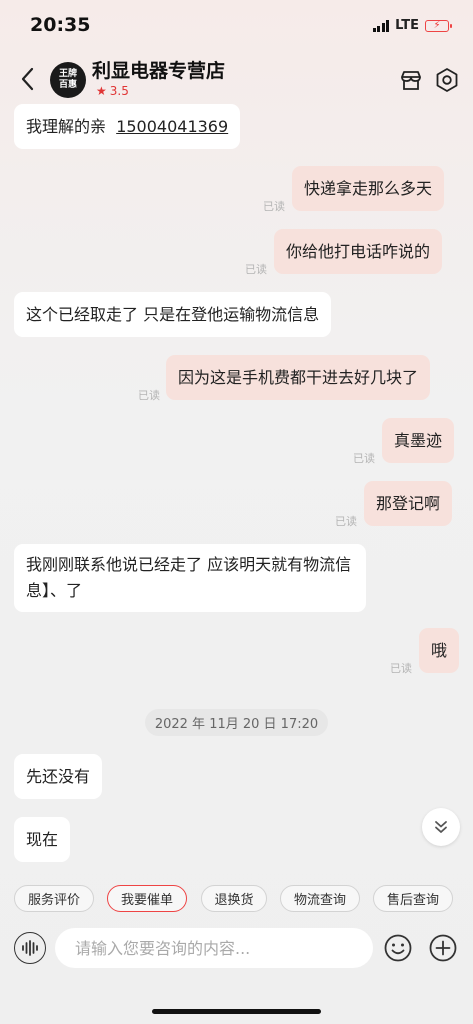 This screenshot has height=1024, width=473. I want to click on message-text: 我理解的亲, so click(66, 126).